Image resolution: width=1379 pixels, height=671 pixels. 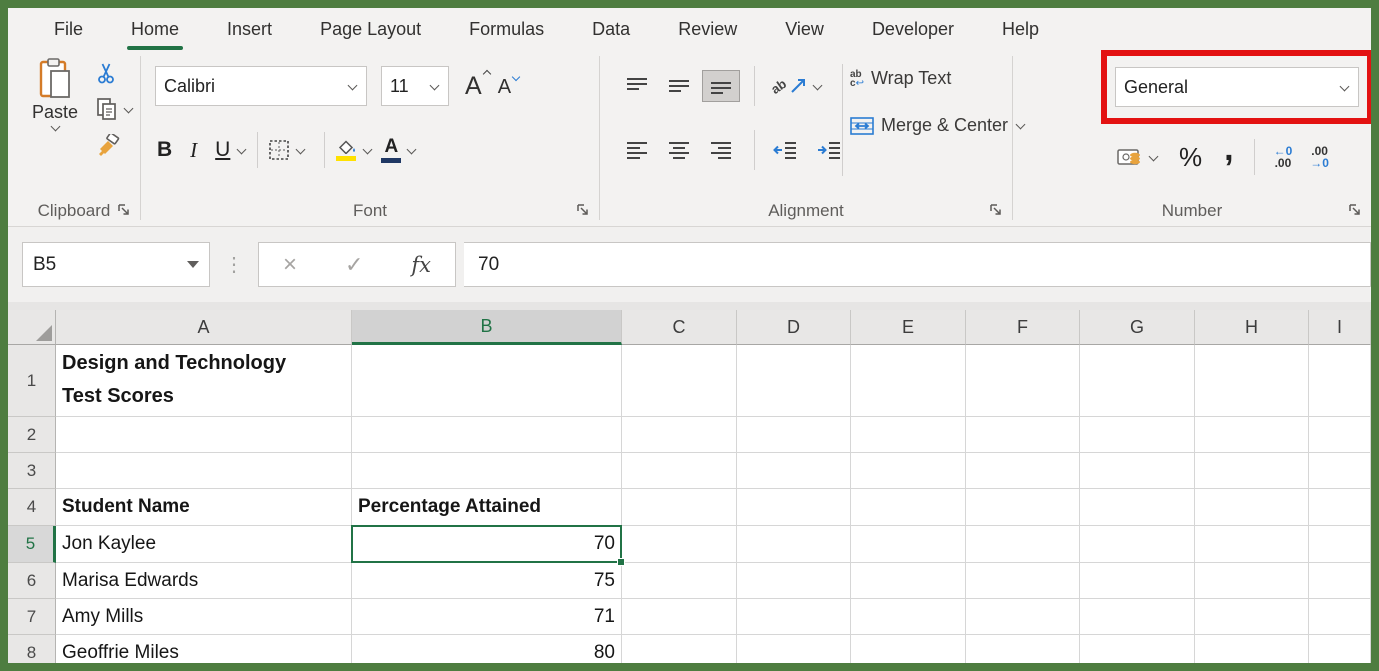 What do you see at coordinates (829, 150) in the screenshot?
I see `increase-indent-button` at bounding box center [829, 150].